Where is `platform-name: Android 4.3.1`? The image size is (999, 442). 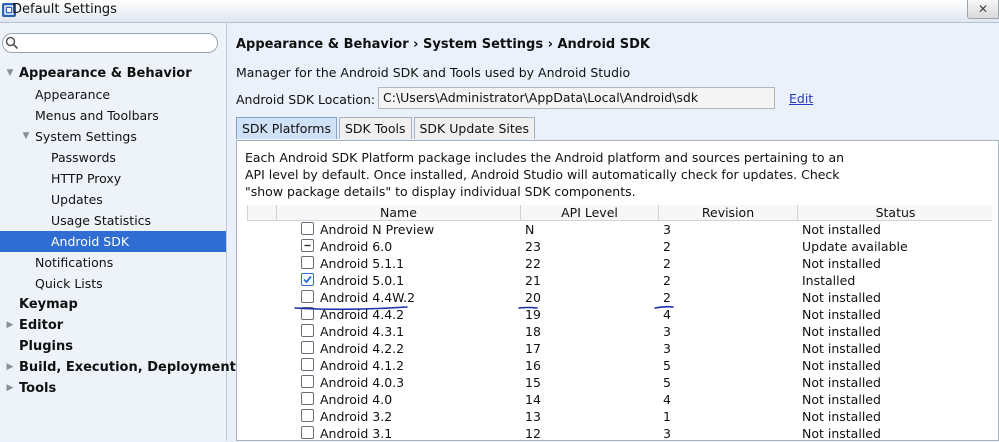
platform-name: Android 4.3.1 is located at coordinates (362, 331).